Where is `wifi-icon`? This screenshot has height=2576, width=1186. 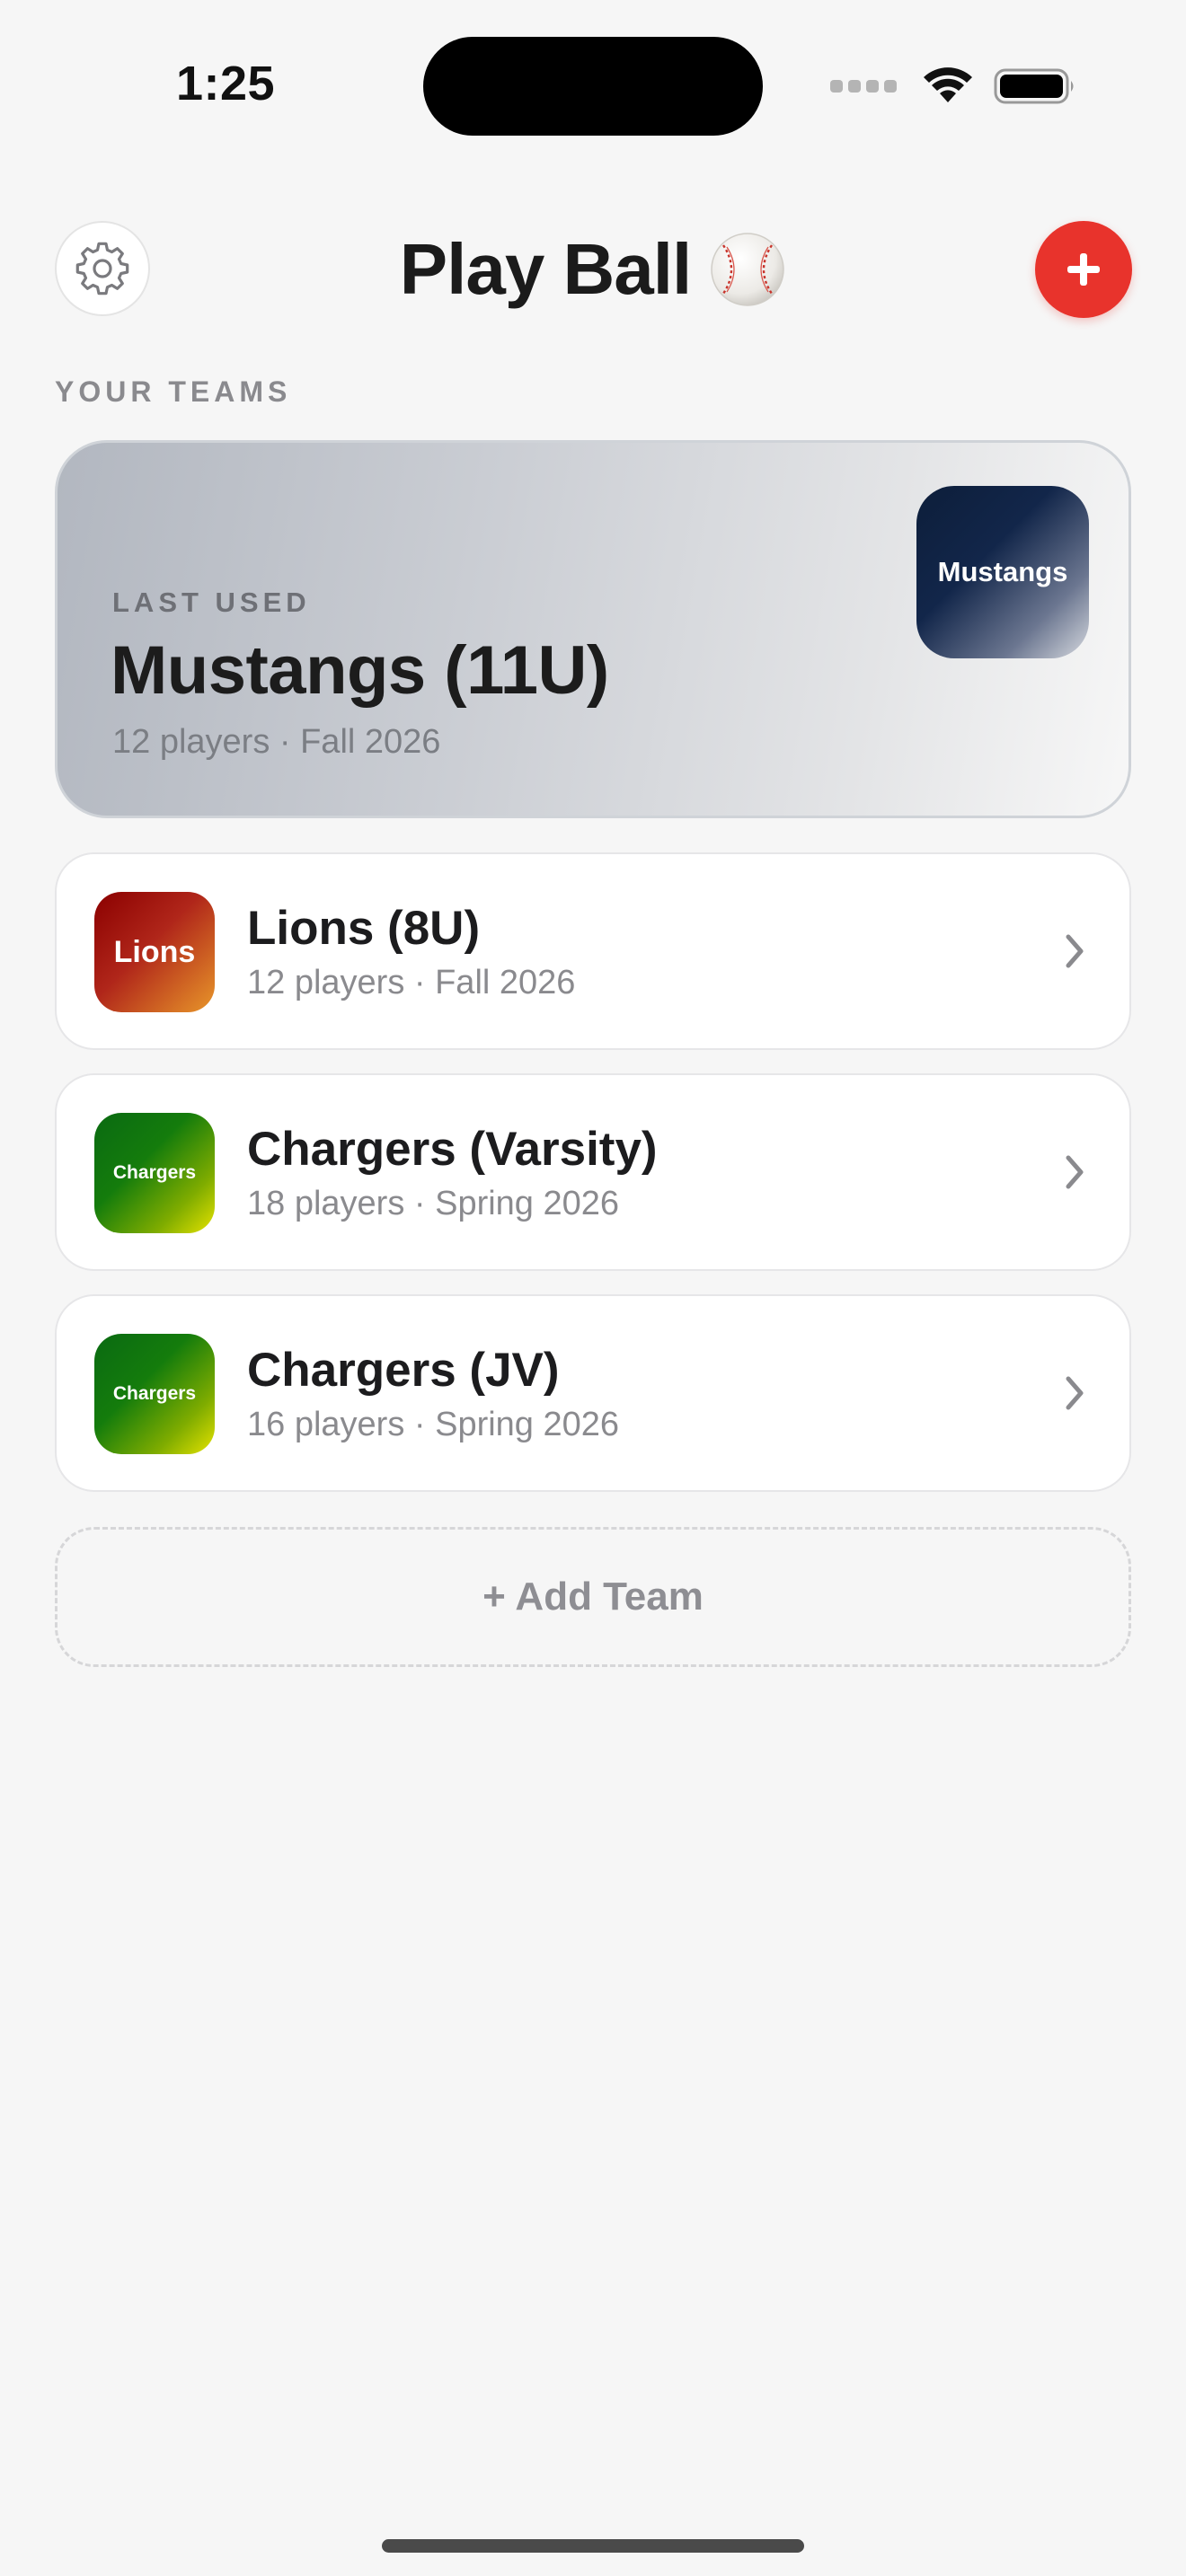 wifi-icon is located at coordinates (948, 84).